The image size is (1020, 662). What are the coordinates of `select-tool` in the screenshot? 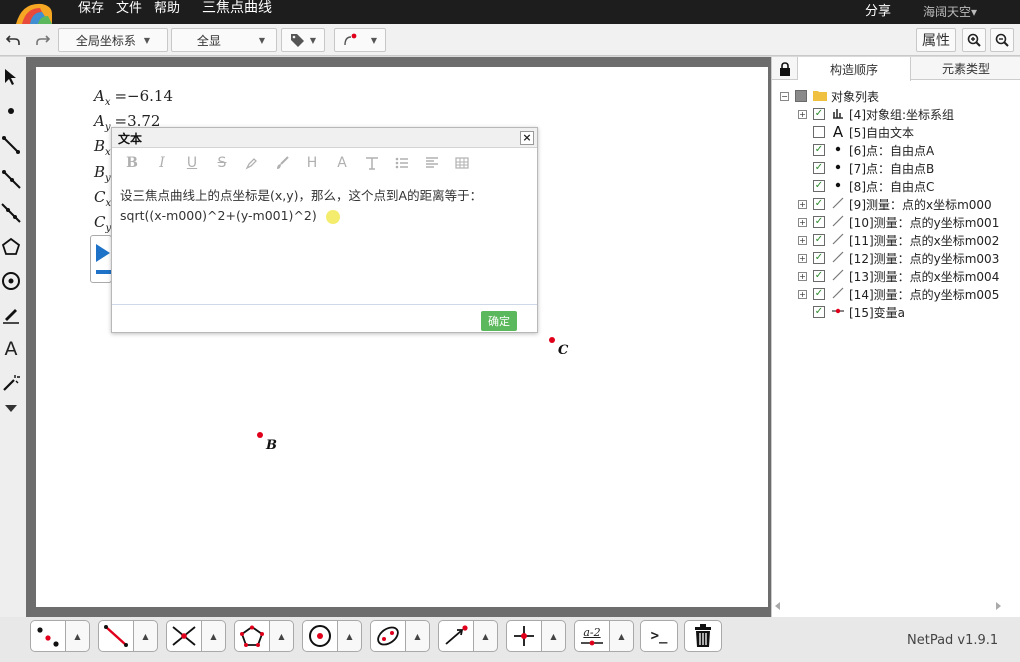 It's located at (11, 77).